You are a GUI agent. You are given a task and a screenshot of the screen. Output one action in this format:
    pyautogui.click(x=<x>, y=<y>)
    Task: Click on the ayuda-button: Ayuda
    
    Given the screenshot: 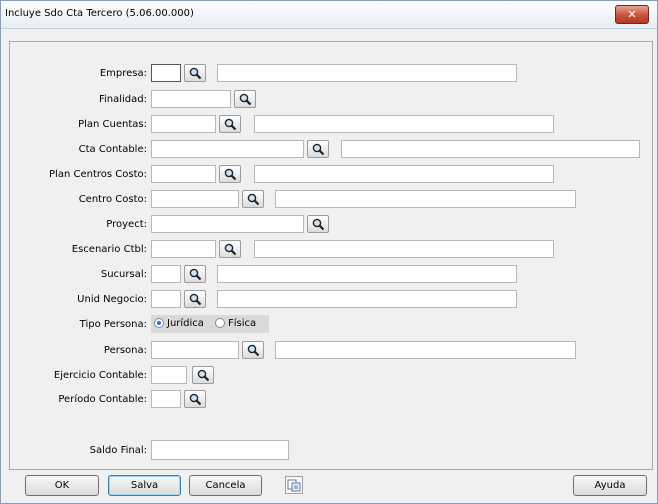 What is the action you would take?
    pyautogui.click(x=610, y=485)
    